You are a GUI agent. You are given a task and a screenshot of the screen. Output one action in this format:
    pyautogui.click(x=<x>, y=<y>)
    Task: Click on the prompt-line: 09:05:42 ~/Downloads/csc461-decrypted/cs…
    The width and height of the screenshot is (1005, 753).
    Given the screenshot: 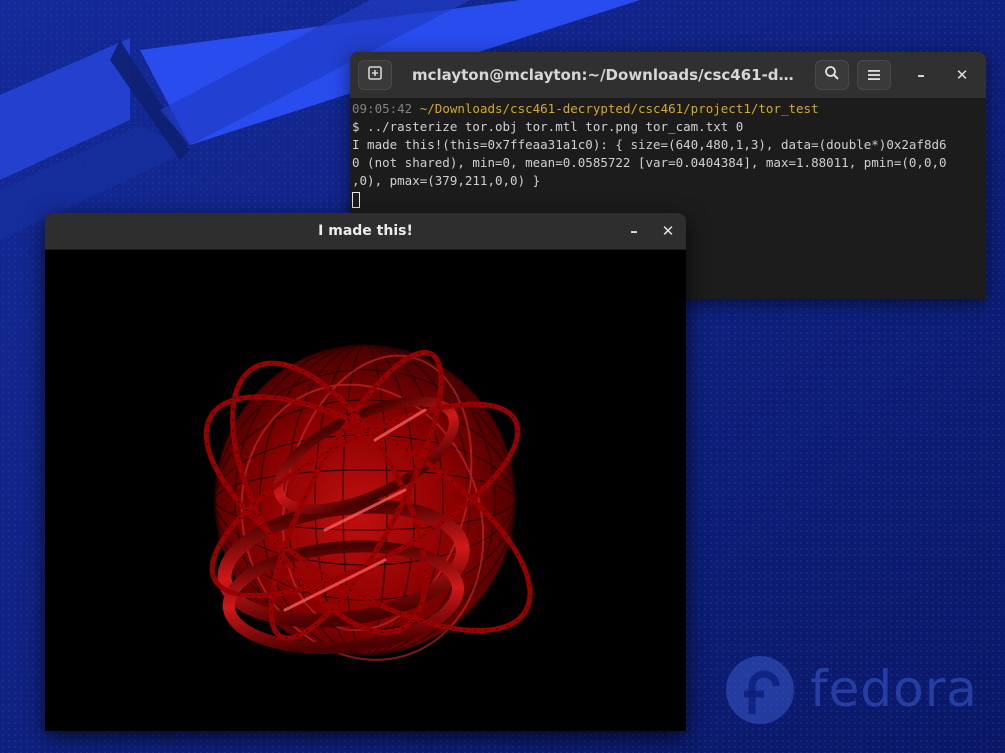 What is the action you would take?
    pyautogui.click(x=668, y=109)
    